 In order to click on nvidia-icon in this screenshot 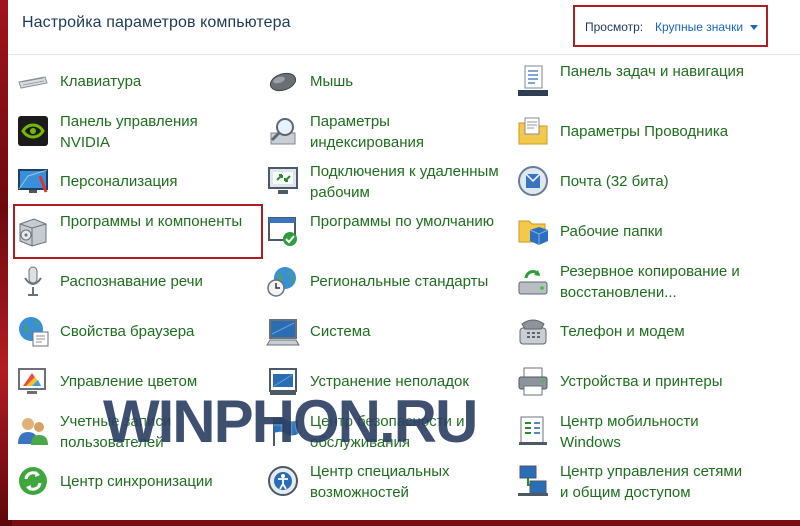, I will do `click(33, 131)`.